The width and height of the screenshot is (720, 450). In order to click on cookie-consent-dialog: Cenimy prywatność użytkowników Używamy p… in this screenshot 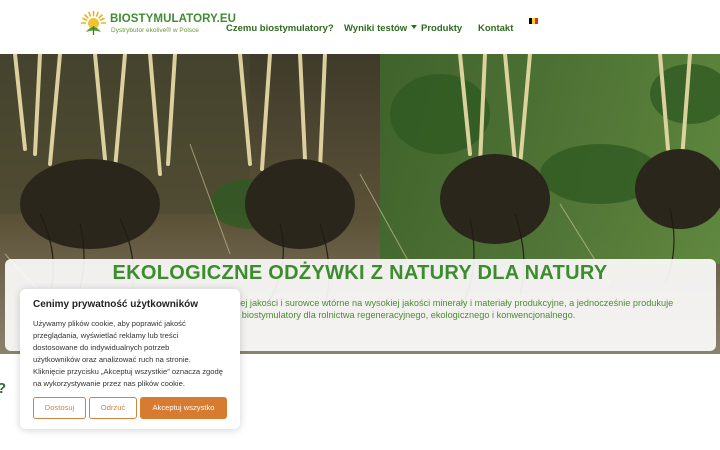, I will do `click(130, 359)`.